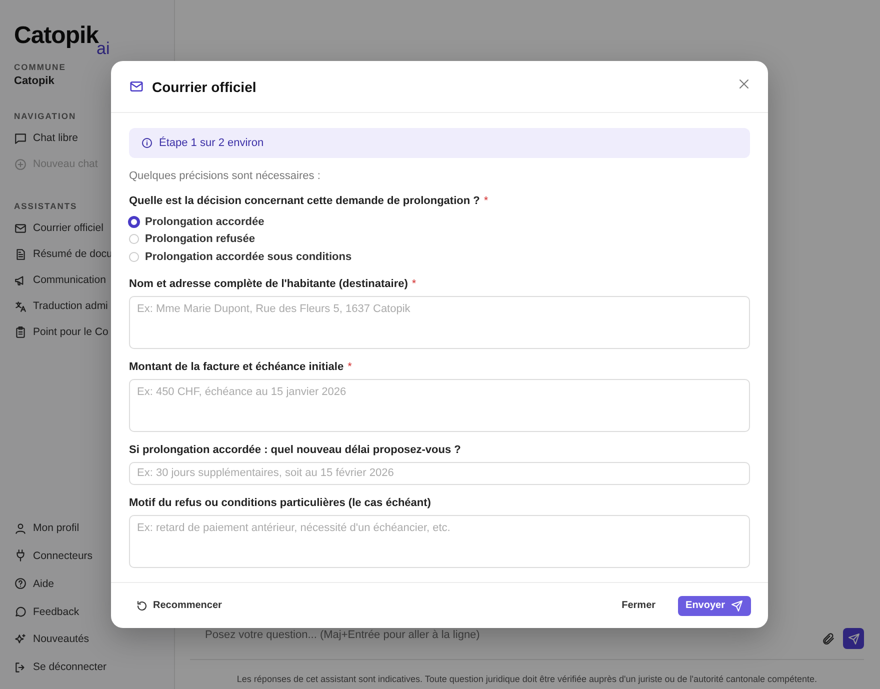  What do you see at coordinates (46, 138) in the screenshot?
I see `sidebar-item: Chat libre` at bounding box center [46, 138].